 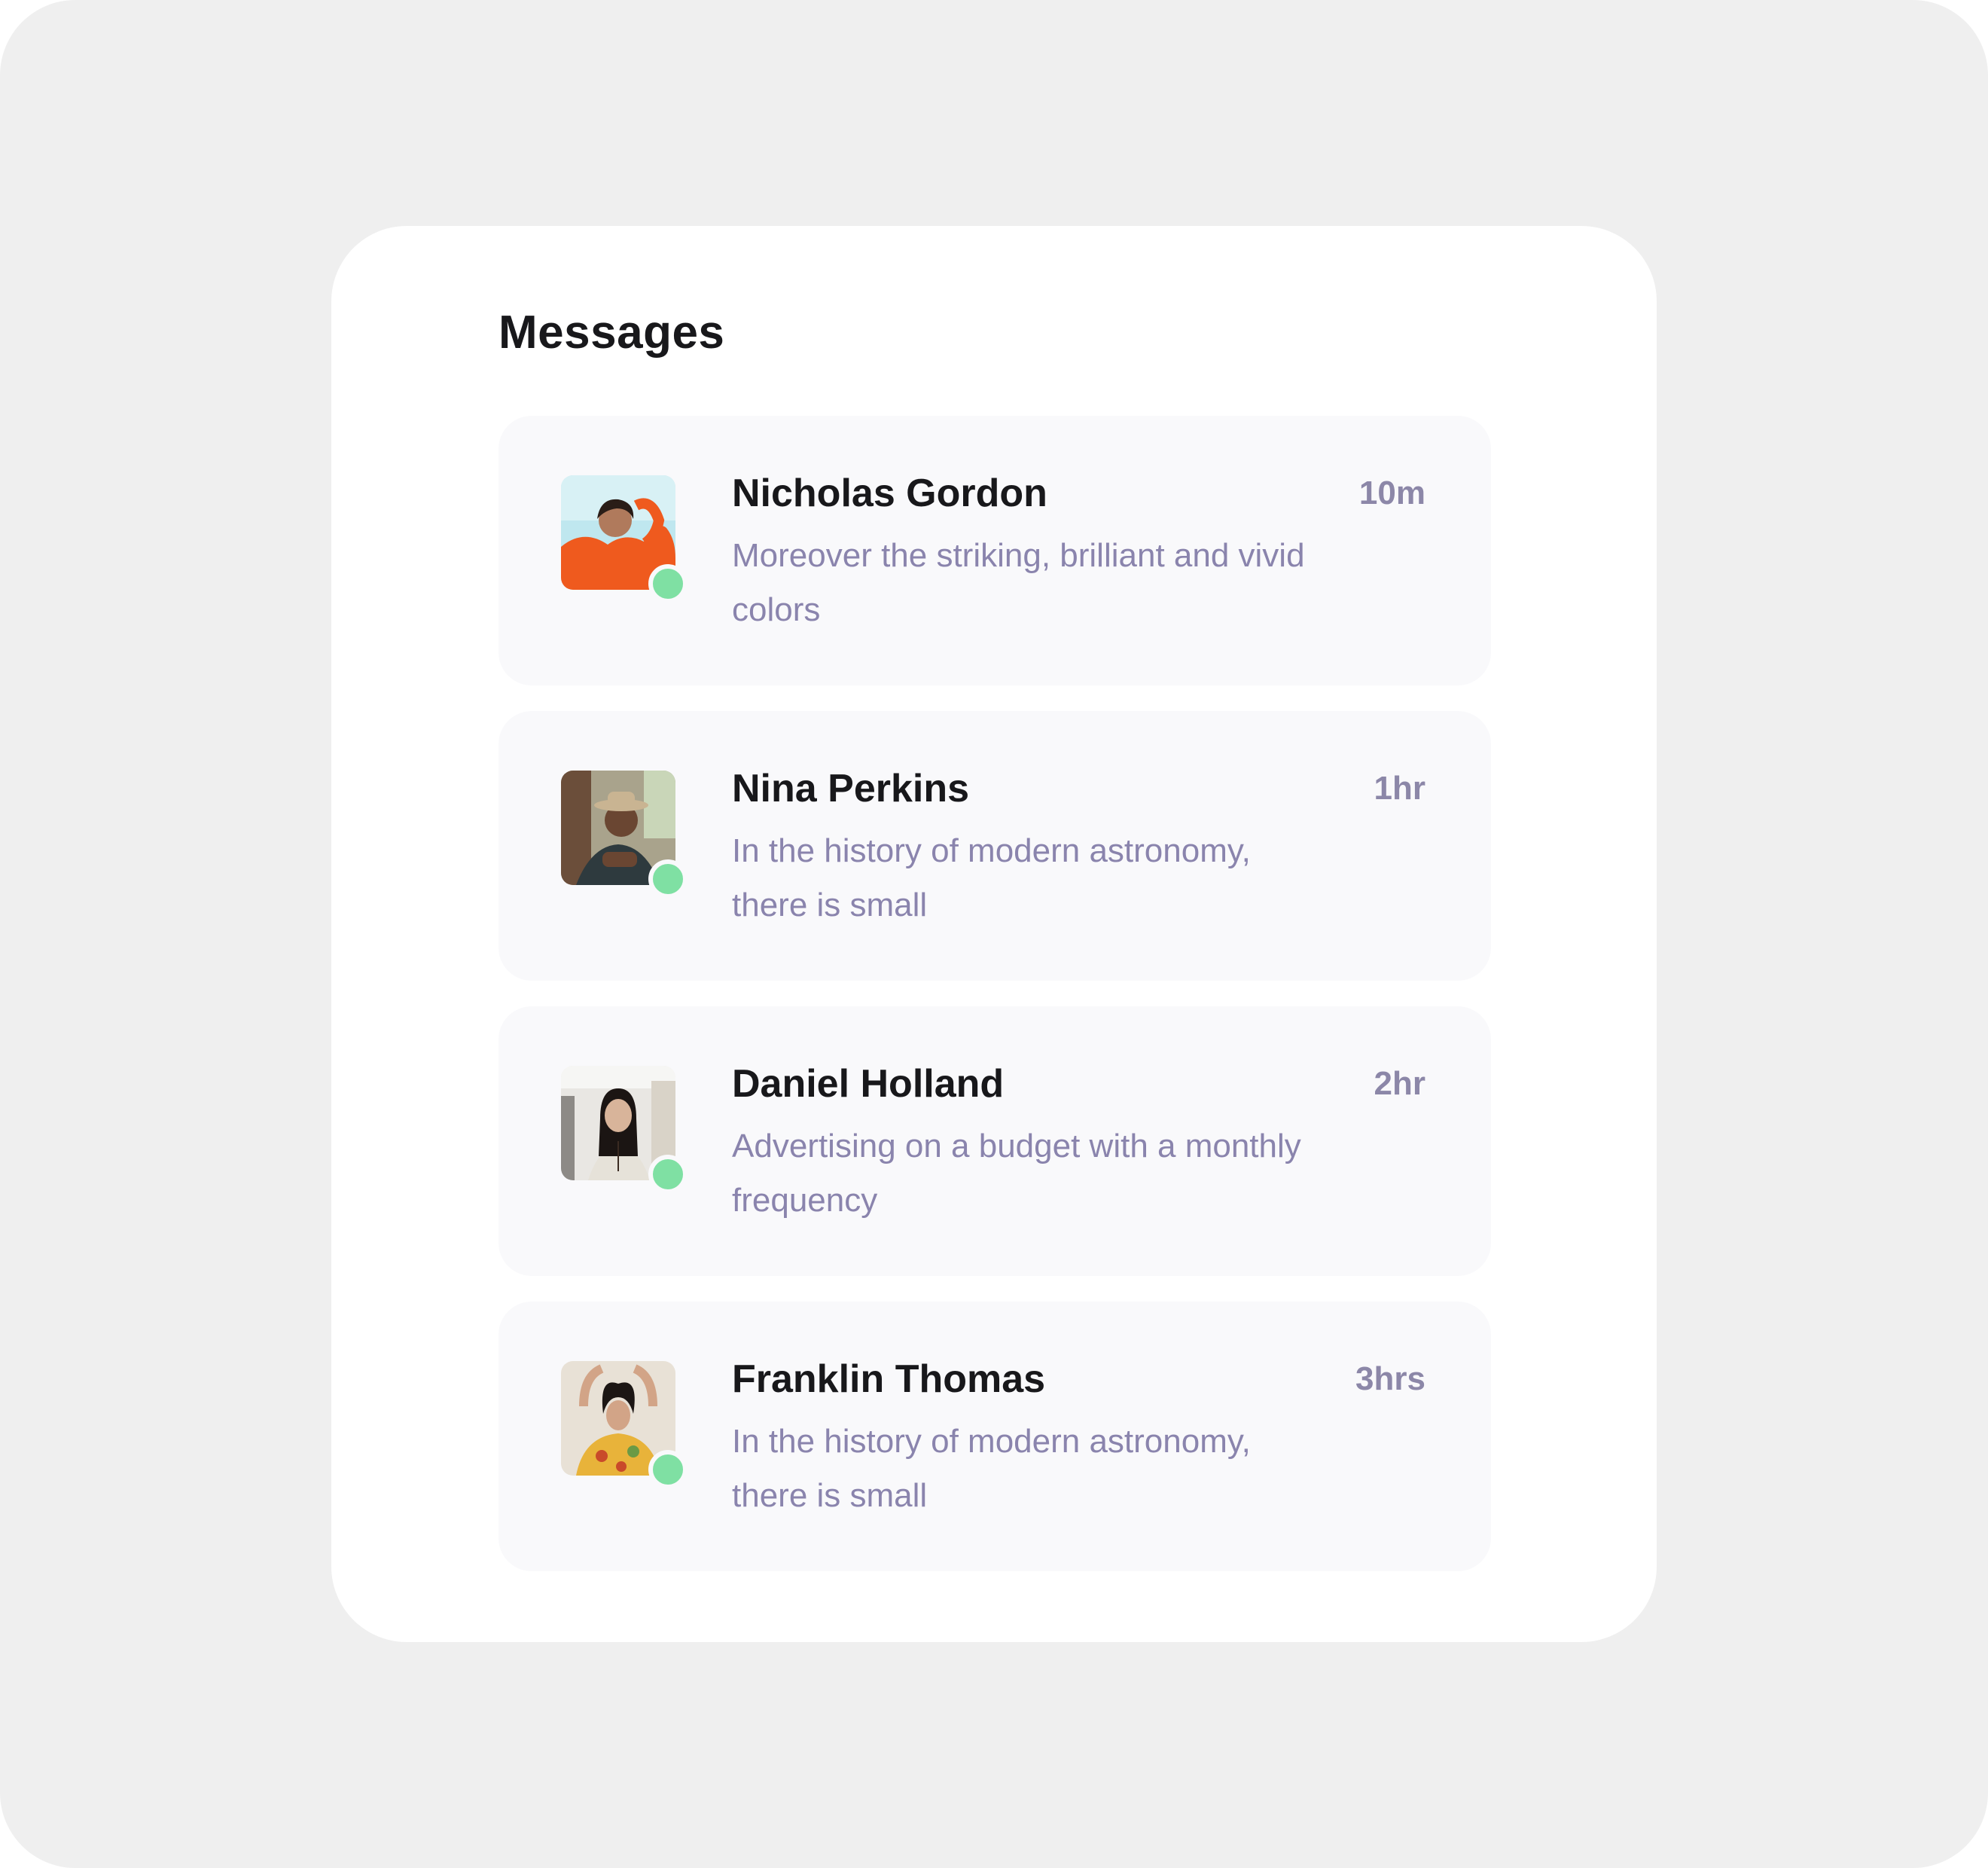 What do you see at coordinates (889, 1379) in the screenshot?
I see `sender-name: Franklin Thomas` at bounding box center [889, 1379].